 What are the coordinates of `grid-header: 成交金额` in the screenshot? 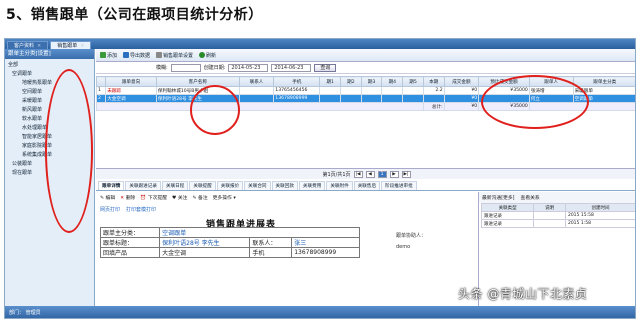 It's located at (461, 81).